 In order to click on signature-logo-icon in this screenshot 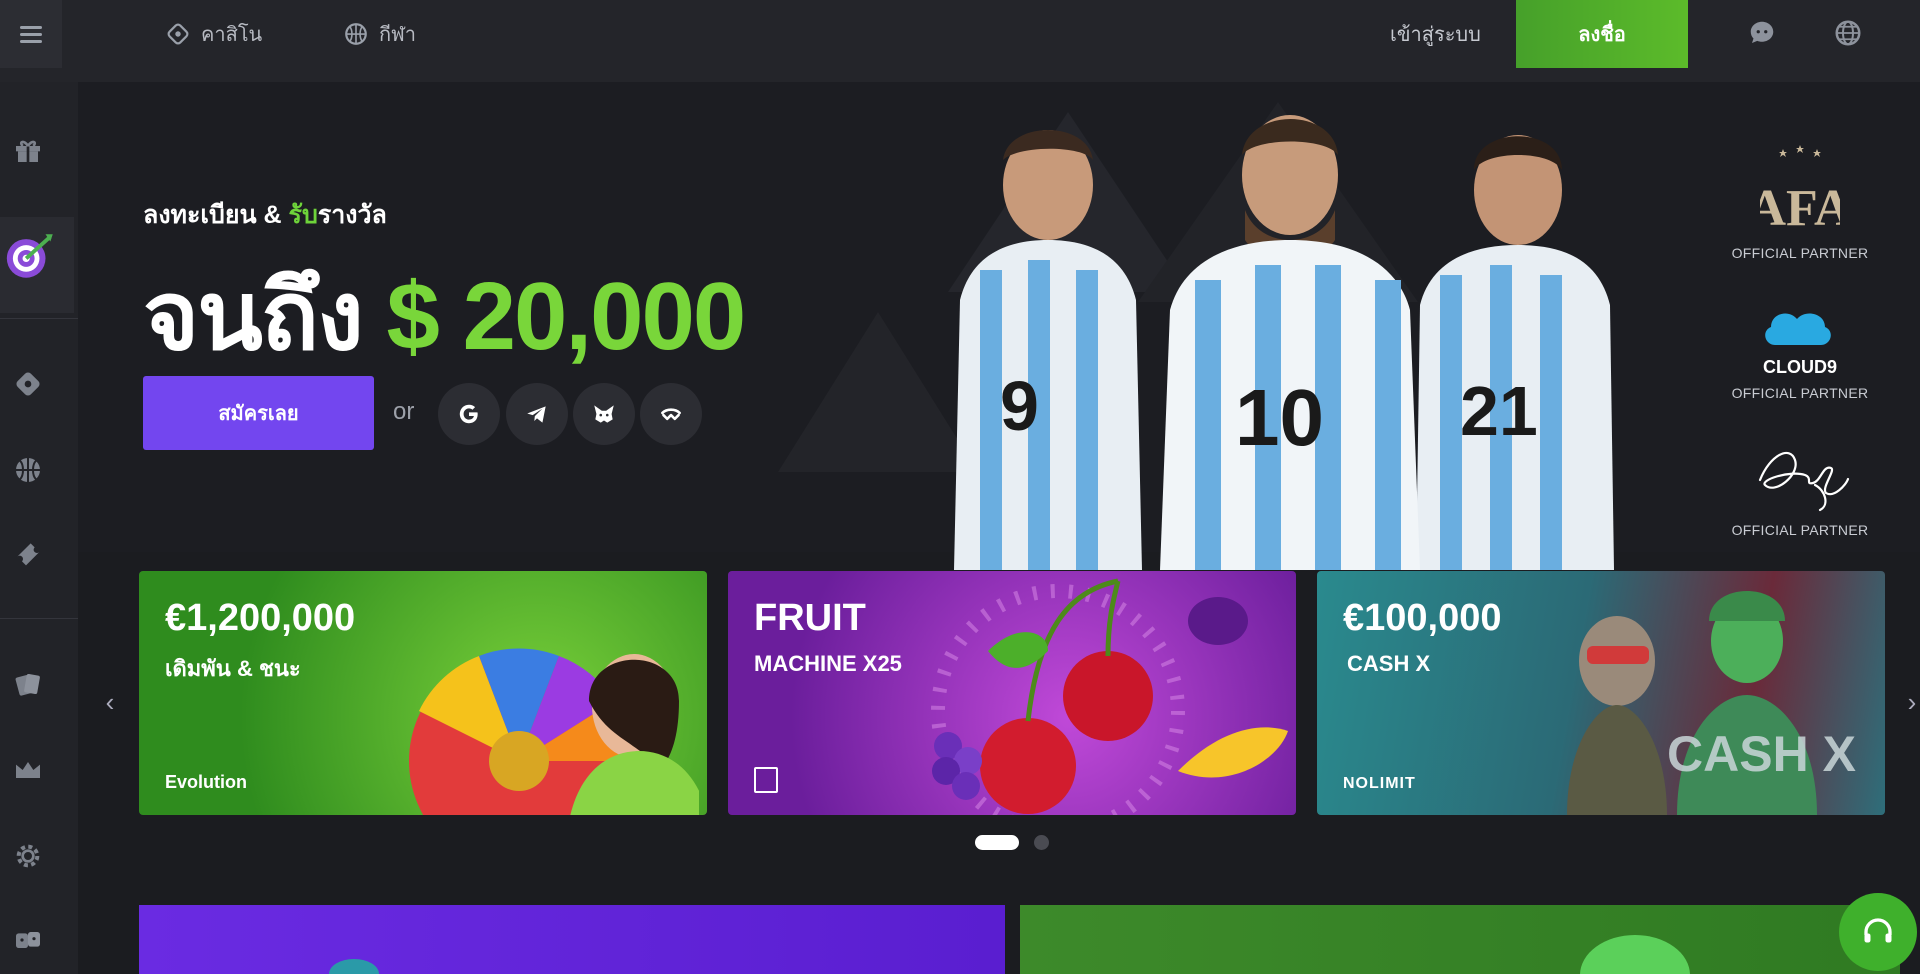, I will do `click(1804, 481)`.